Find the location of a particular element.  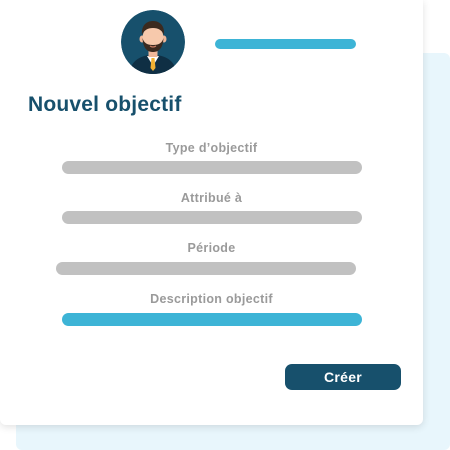

period-field is located at coordinates (206, 268).